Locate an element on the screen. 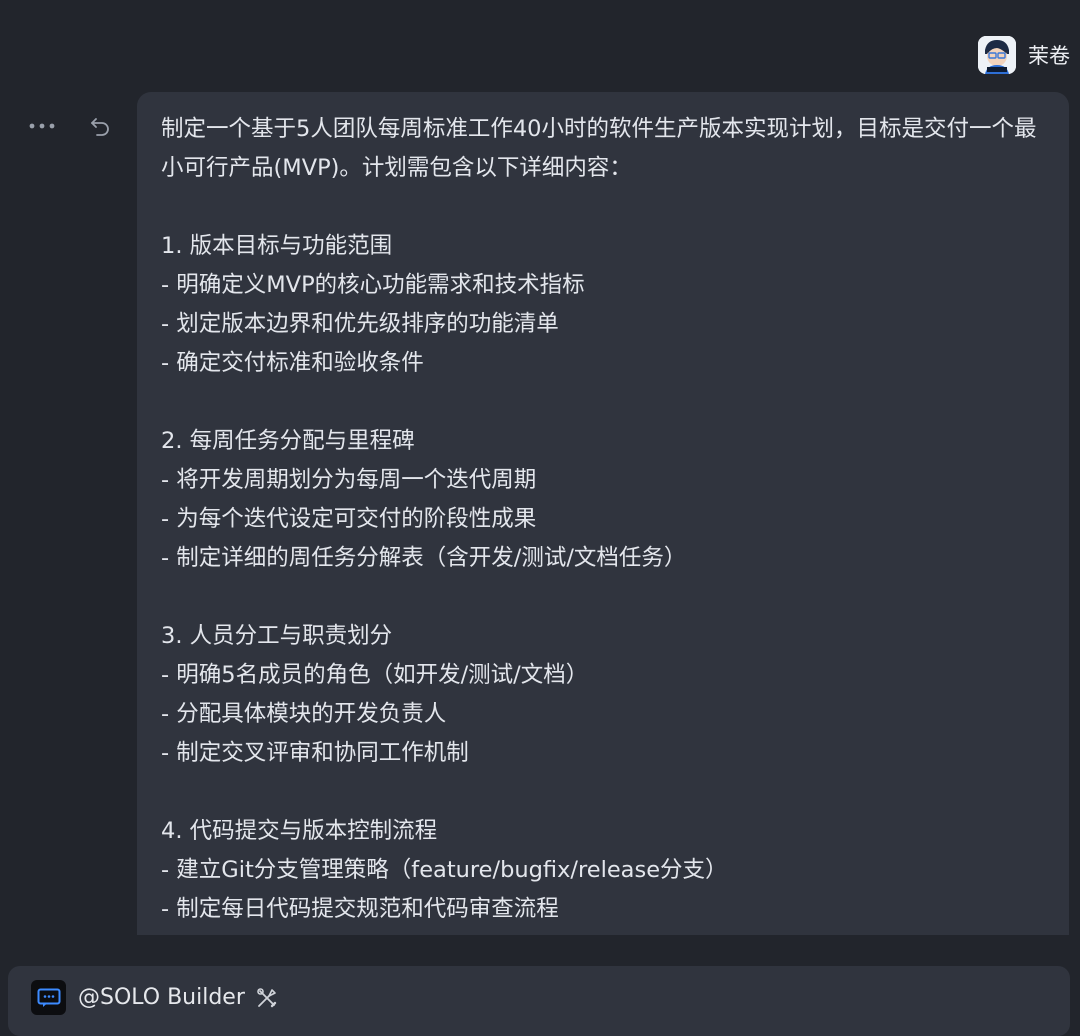 Image resolution: width=1080 pixels, height=1036 pixels. undo-icon is located at coordinates (100, 127).